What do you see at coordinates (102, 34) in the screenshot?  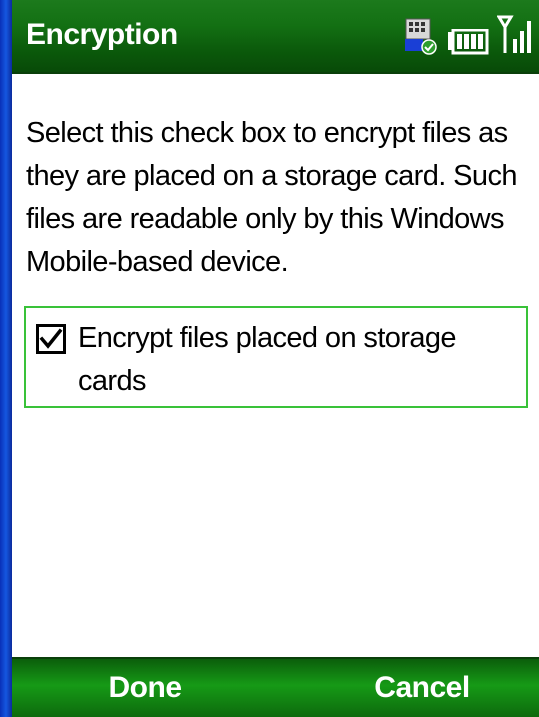 I see `window-title: Encryption` at bounding box center [102, 34].